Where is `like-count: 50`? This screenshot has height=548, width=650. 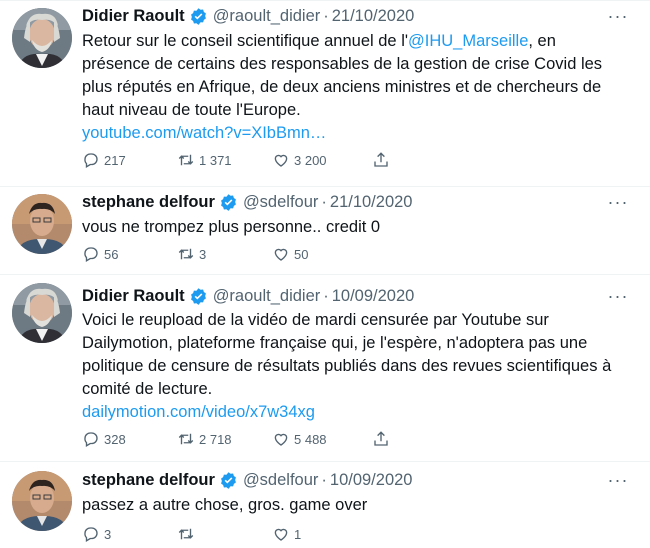
like-count: 50 is located at coordinates (301, 254).